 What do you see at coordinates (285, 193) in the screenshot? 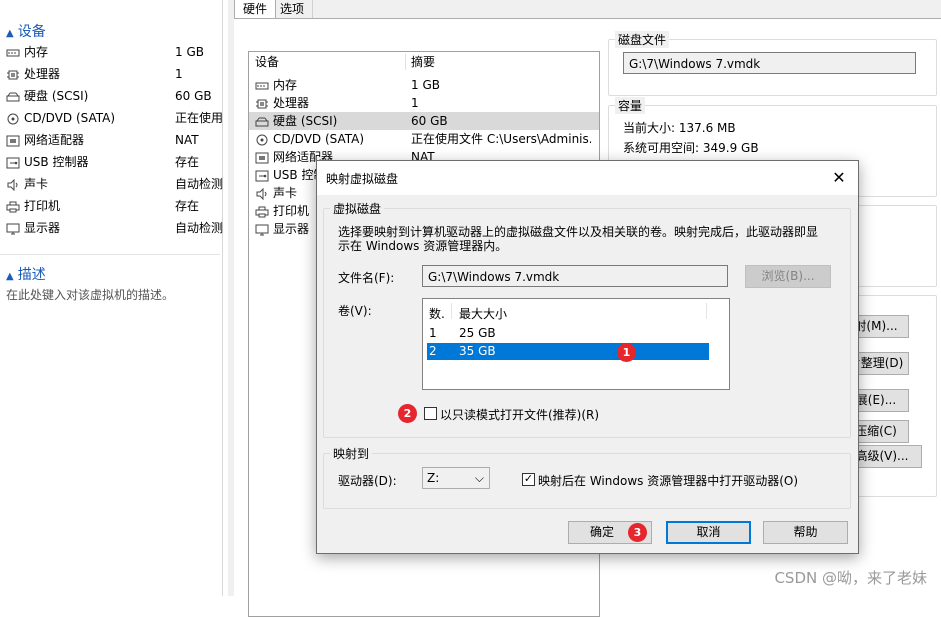
I see `hardware-name: 声卡` at bounding box center [285, 193].